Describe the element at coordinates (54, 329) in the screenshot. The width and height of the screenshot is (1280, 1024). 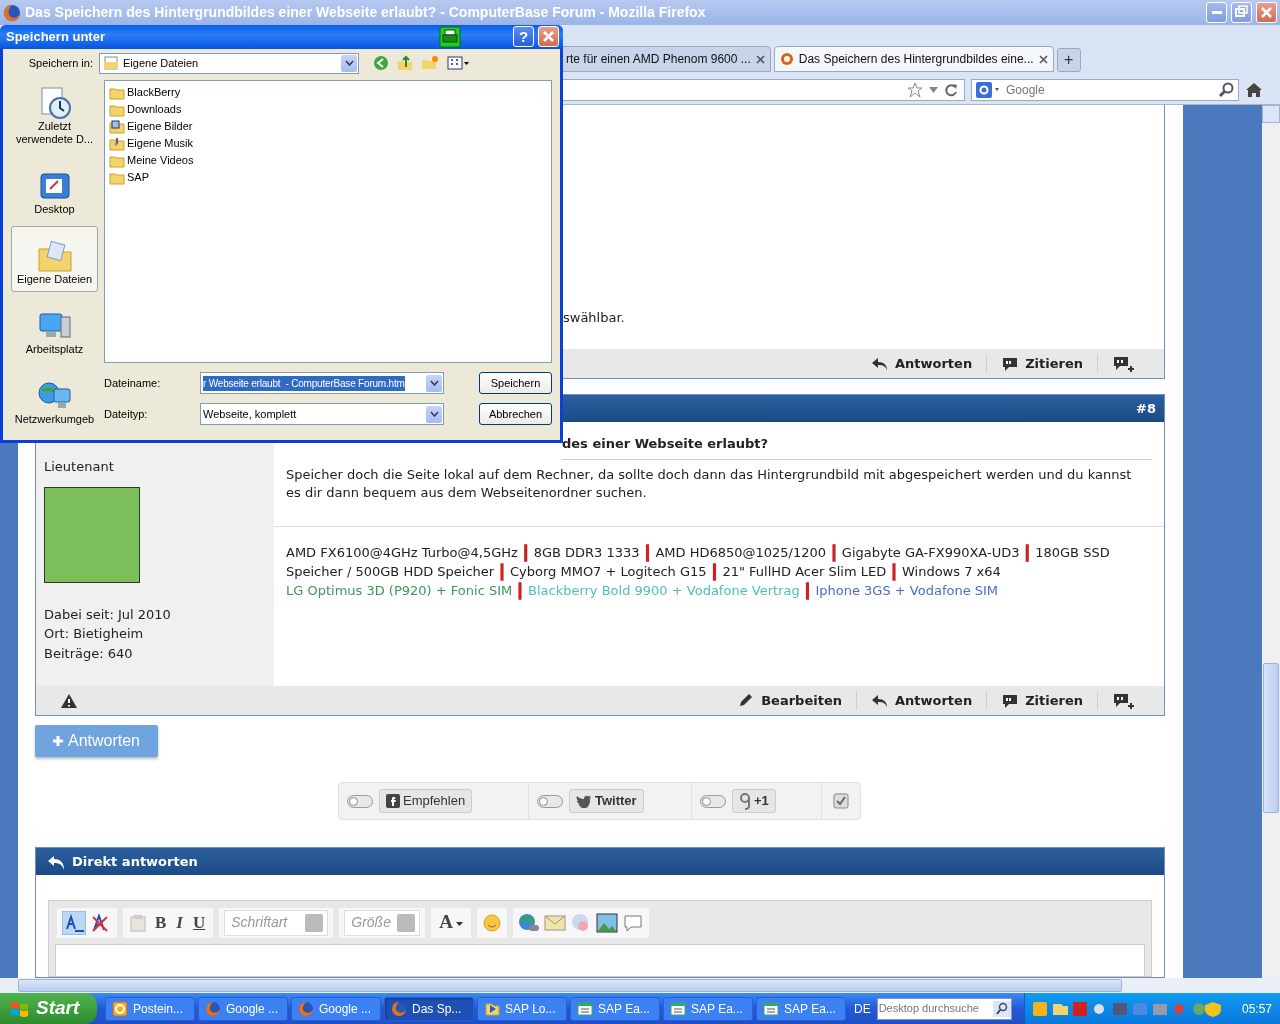
I see `place-item: Arbeitsplatz` at that location.